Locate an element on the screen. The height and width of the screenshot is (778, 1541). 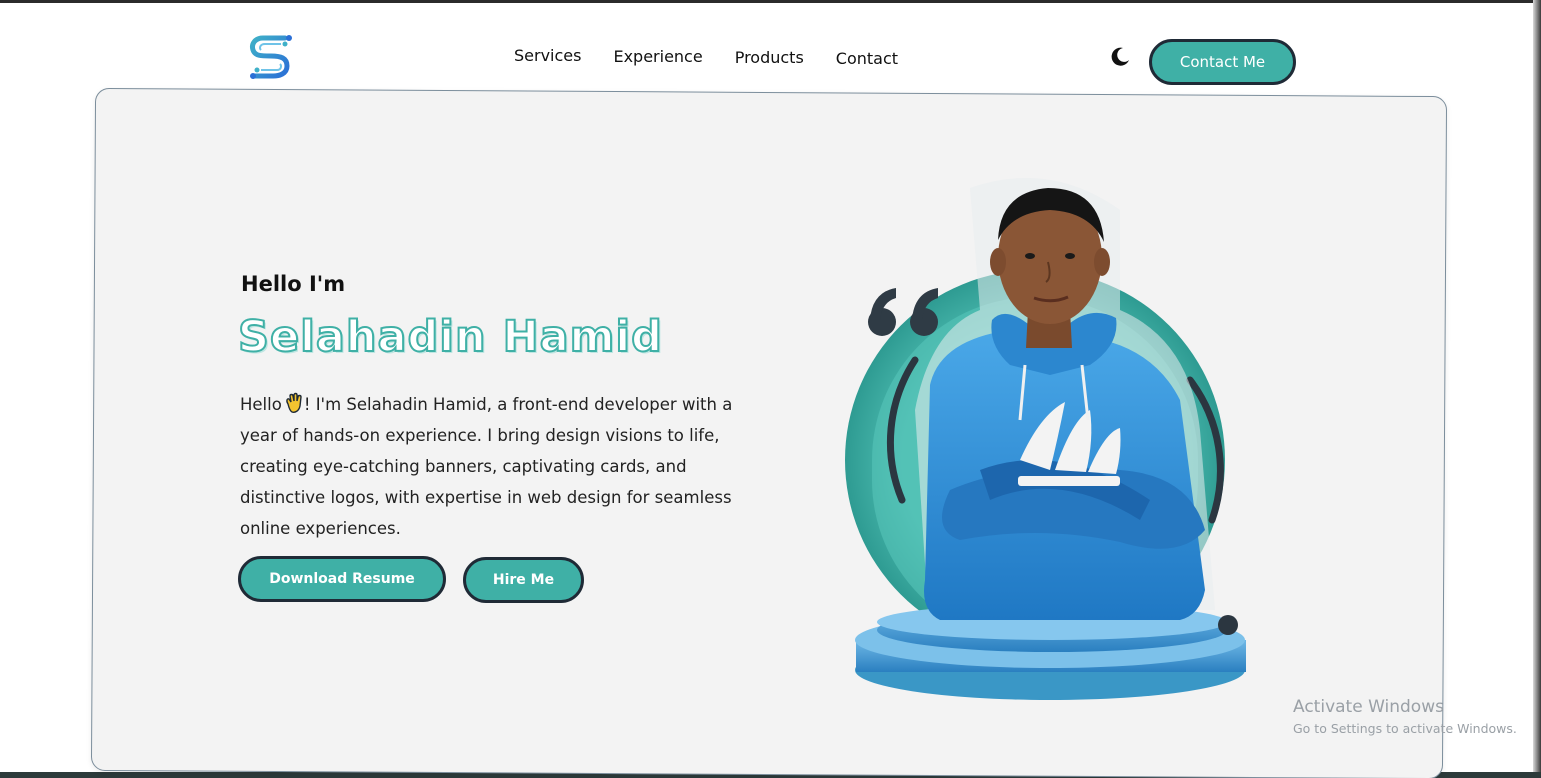
bio-prefix: Hello is located at coordinates (261, 404).